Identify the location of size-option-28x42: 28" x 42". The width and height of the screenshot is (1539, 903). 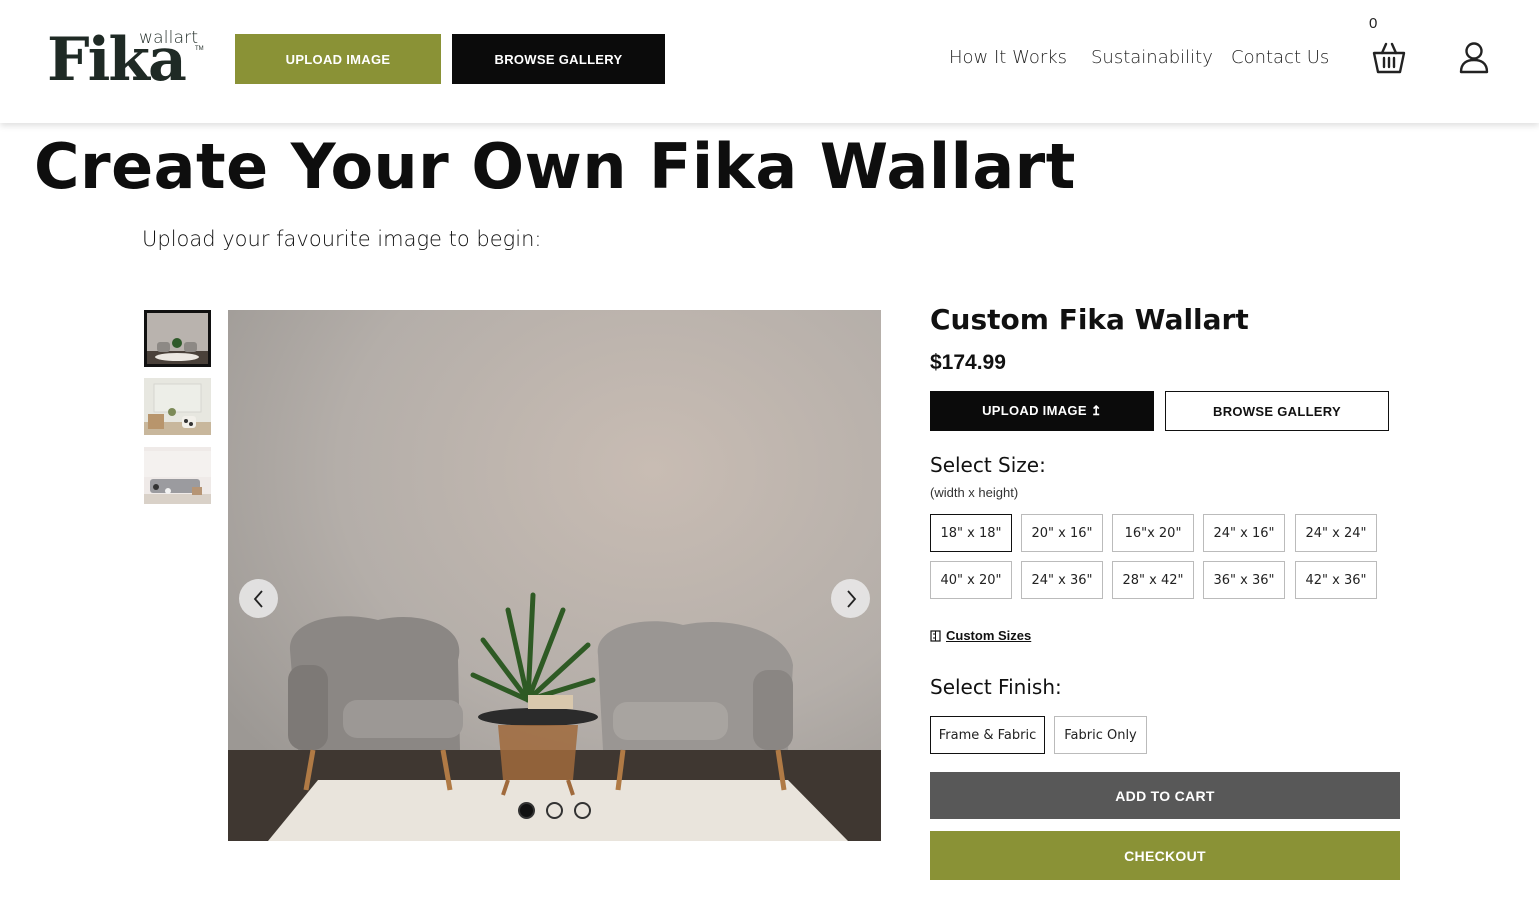
(1153, 580).